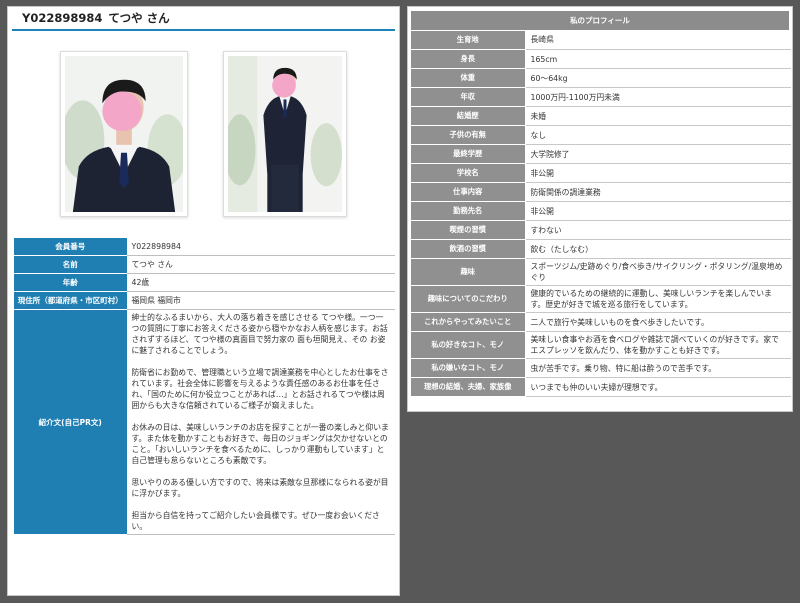 This screenshot has height=603, width=800. What do you see at coordinates (468, 299) in the screenshot?
I see `profile-label: 趣味についてのこだわり` at bounding box center [468, 299].